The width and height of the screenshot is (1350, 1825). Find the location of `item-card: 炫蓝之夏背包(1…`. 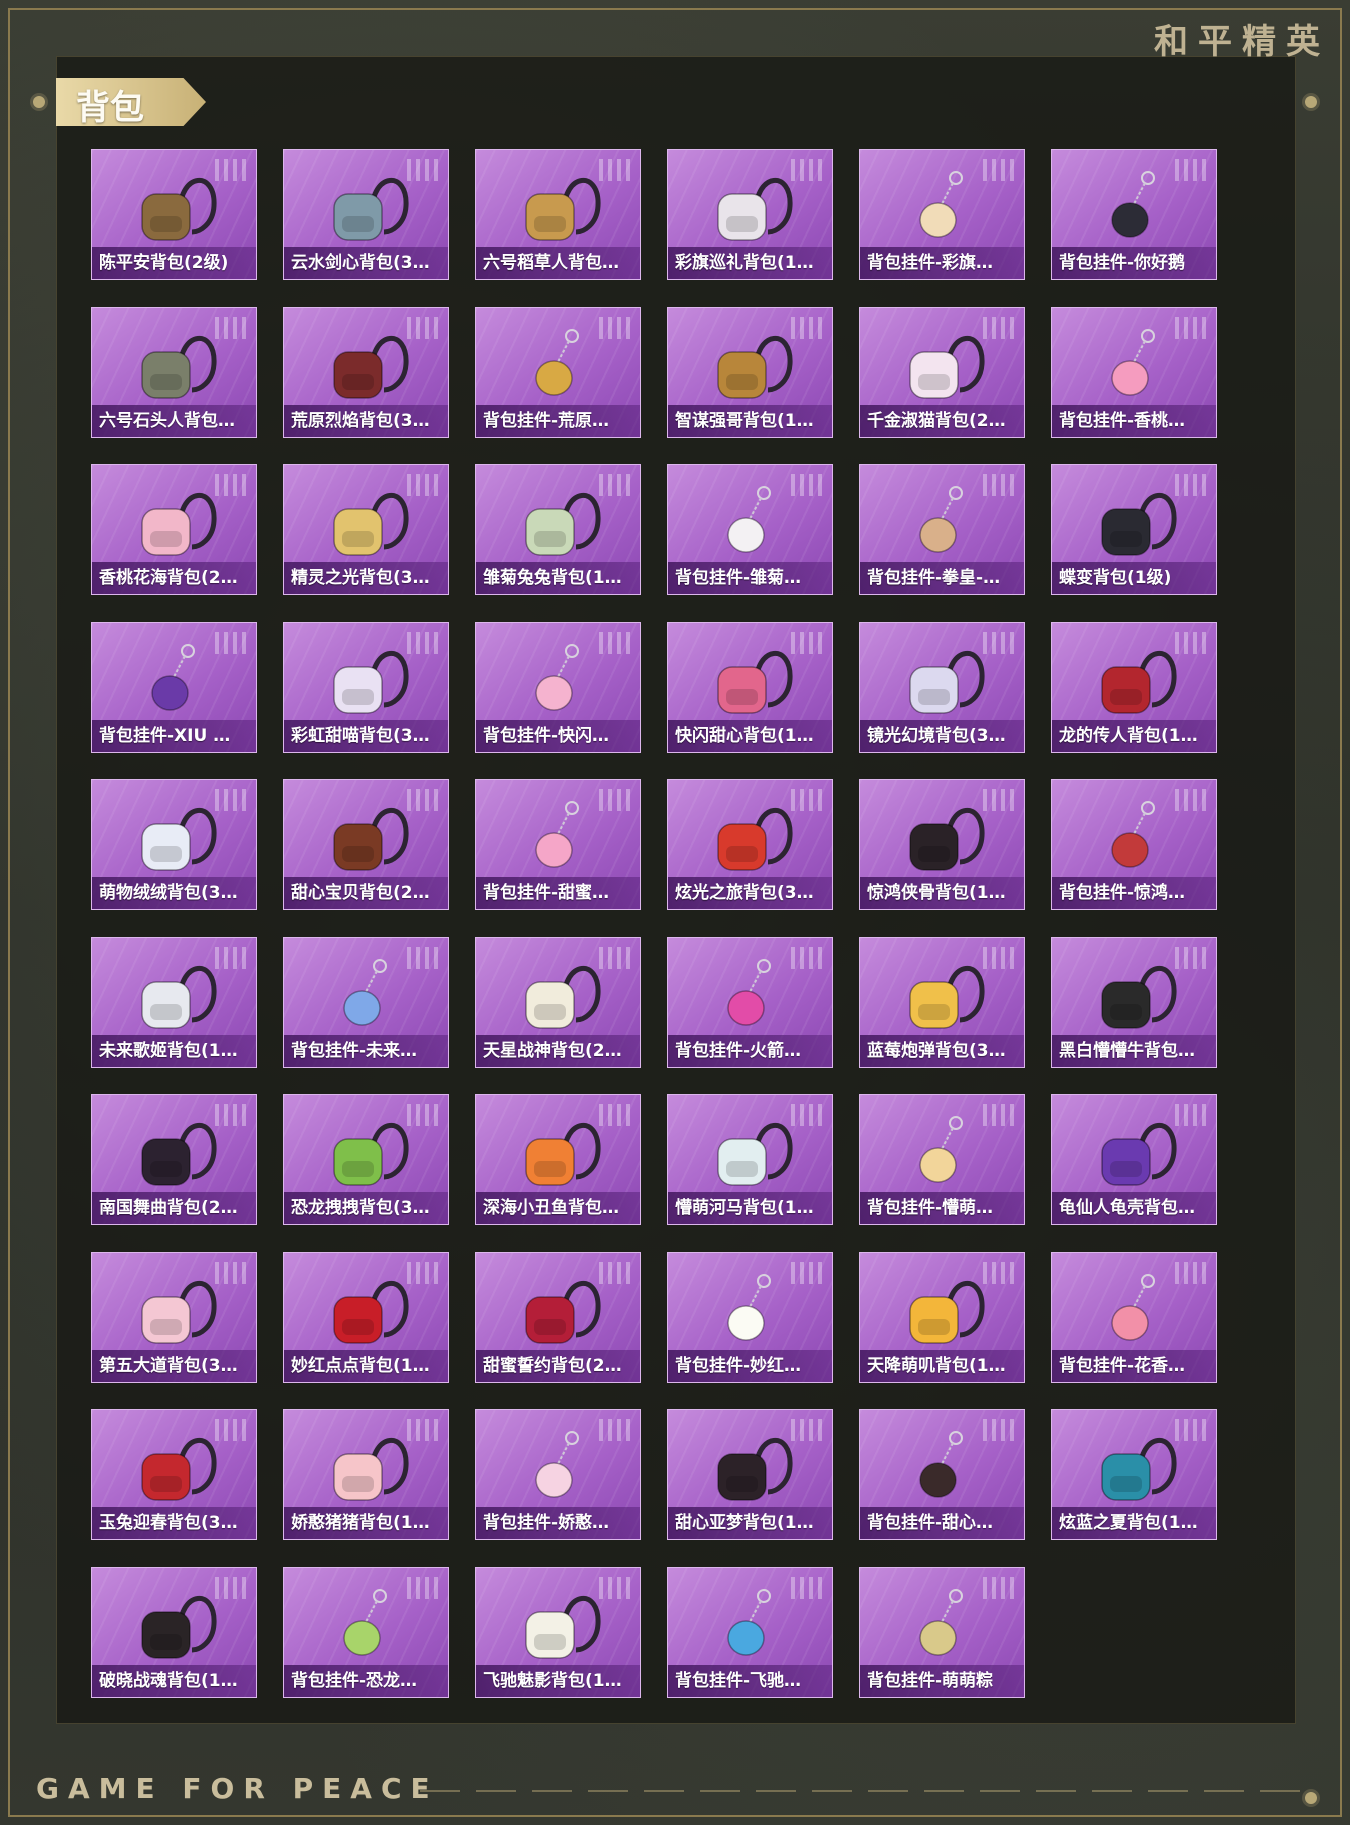

item-card: 炫蓝之夏背包(1… is located at coordinates (1134, 1474).